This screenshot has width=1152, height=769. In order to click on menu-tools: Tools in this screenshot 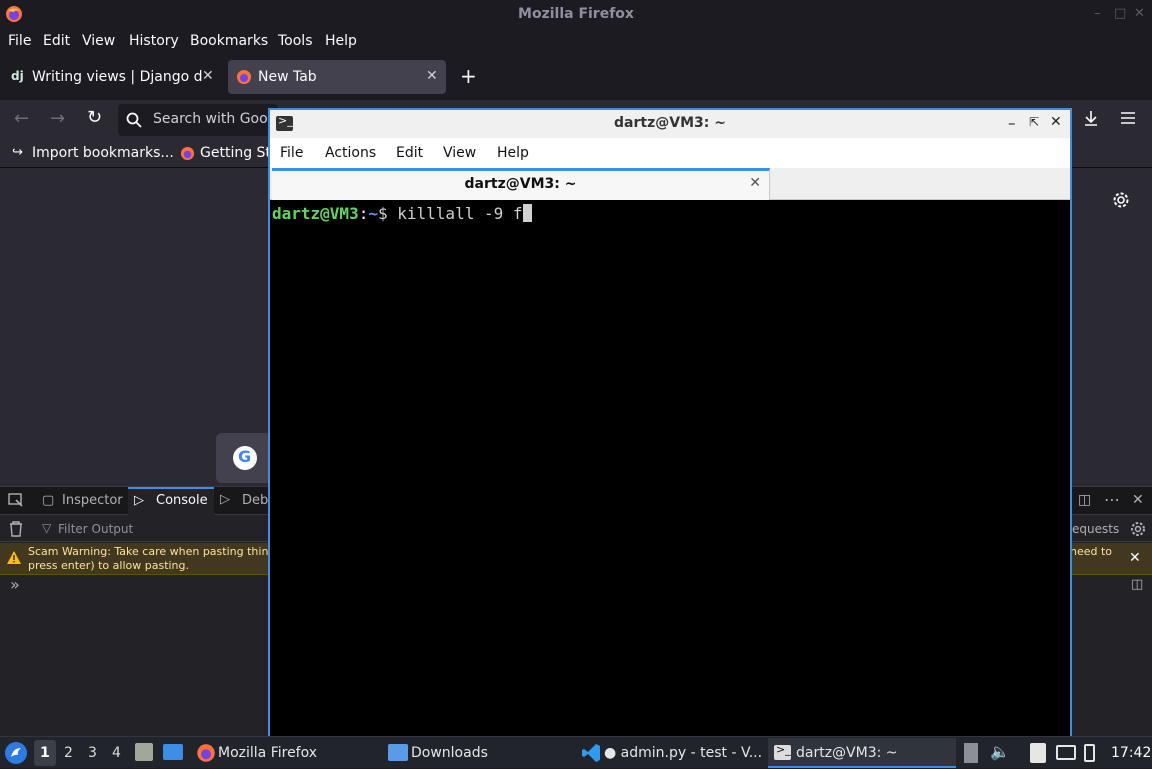, I will do `click(295, 41)`.